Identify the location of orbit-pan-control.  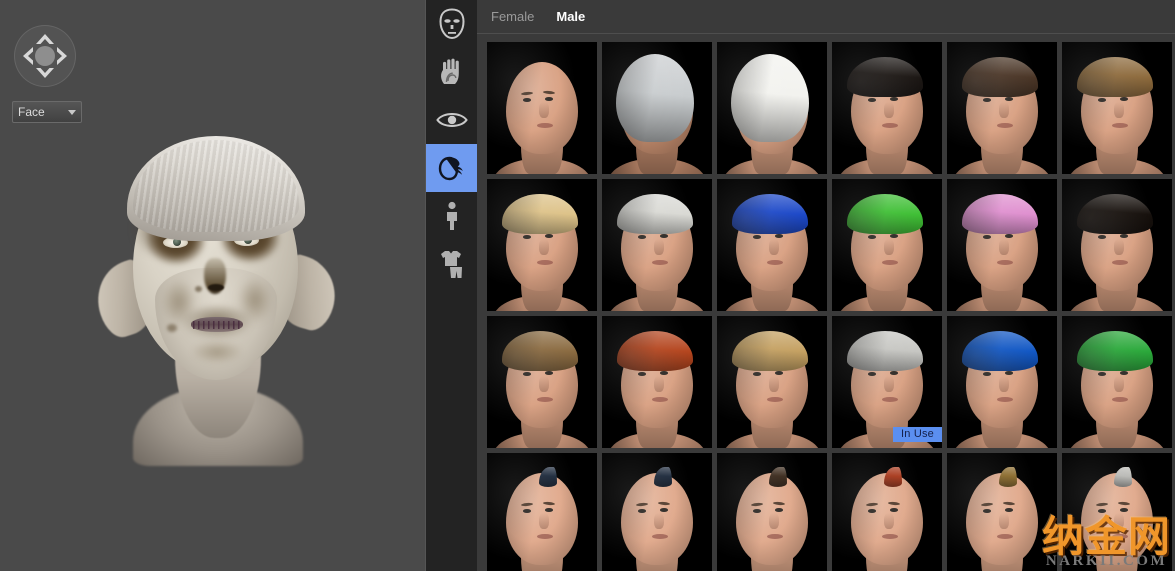
(45, 56).